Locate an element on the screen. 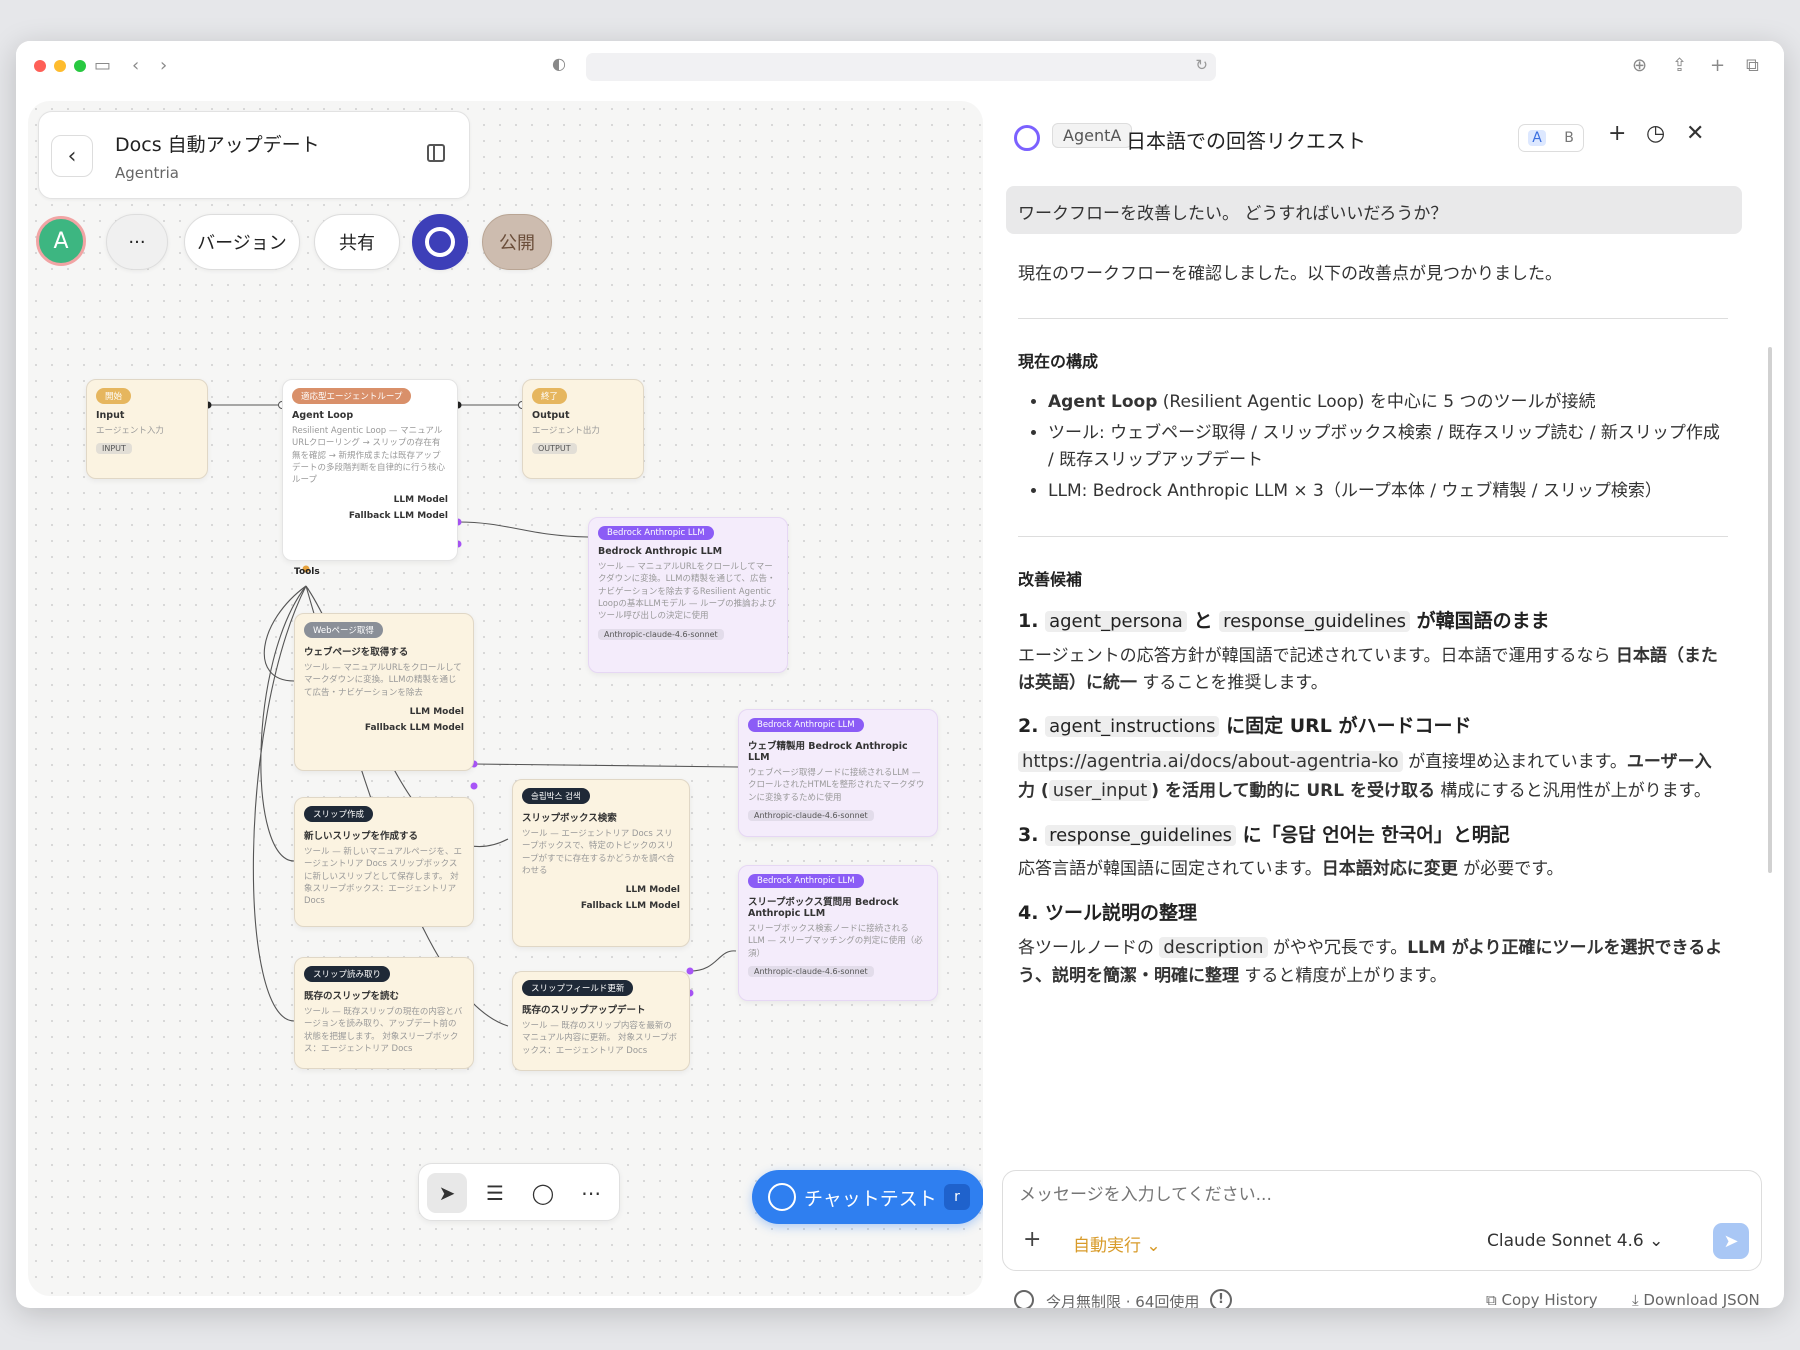 The image size is (1800, 1350). item-number: 1. is located at coordinates (1028, 621).